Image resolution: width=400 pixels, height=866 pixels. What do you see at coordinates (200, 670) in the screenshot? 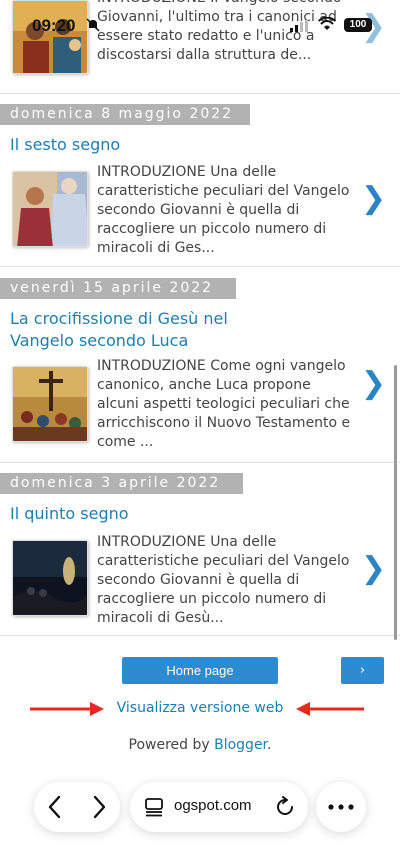
I see `home-page-button: Home page` at bounding box center [200, 670].